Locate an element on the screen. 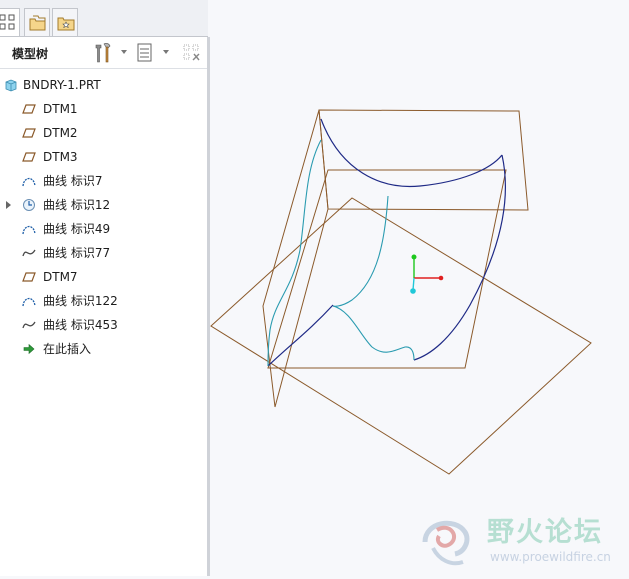 The width and height of the screenshot is (629, 579). tree-item-curve-49: 曲线 标识49 is located at coordinates (104, 229).